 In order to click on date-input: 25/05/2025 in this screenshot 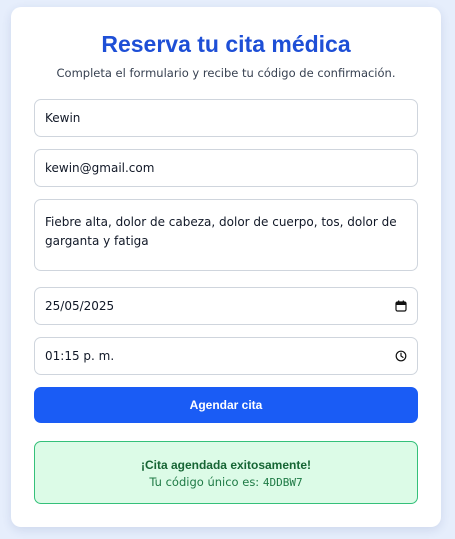, I will do `click(226, 306)`.